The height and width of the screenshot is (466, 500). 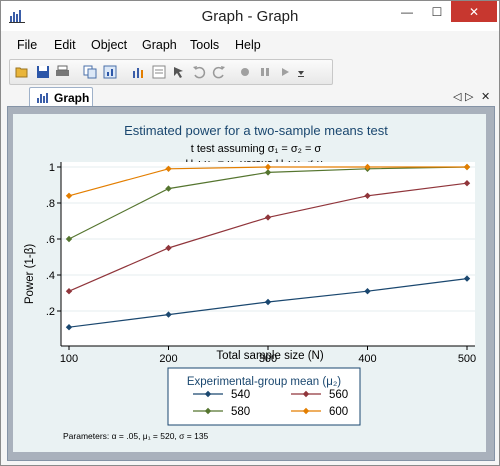 What do you see at coordinates (69, 359) in the screenshot?
I see `x-tick-label: 100` at bounding box center [69, 359].